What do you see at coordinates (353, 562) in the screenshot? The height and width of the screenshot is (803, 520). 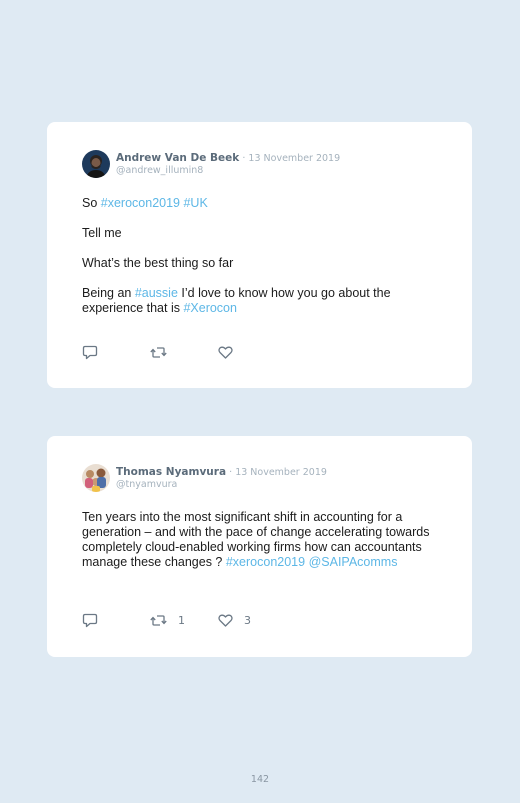 I see `mention-link: @SAIPAcomms` at bounding box center [353, 562].